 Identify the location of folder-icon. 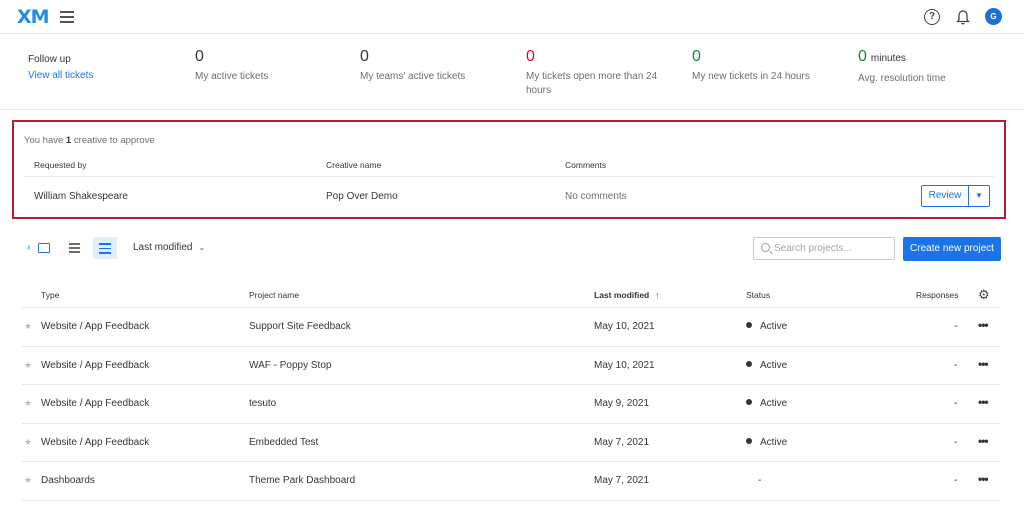
(44, 248).